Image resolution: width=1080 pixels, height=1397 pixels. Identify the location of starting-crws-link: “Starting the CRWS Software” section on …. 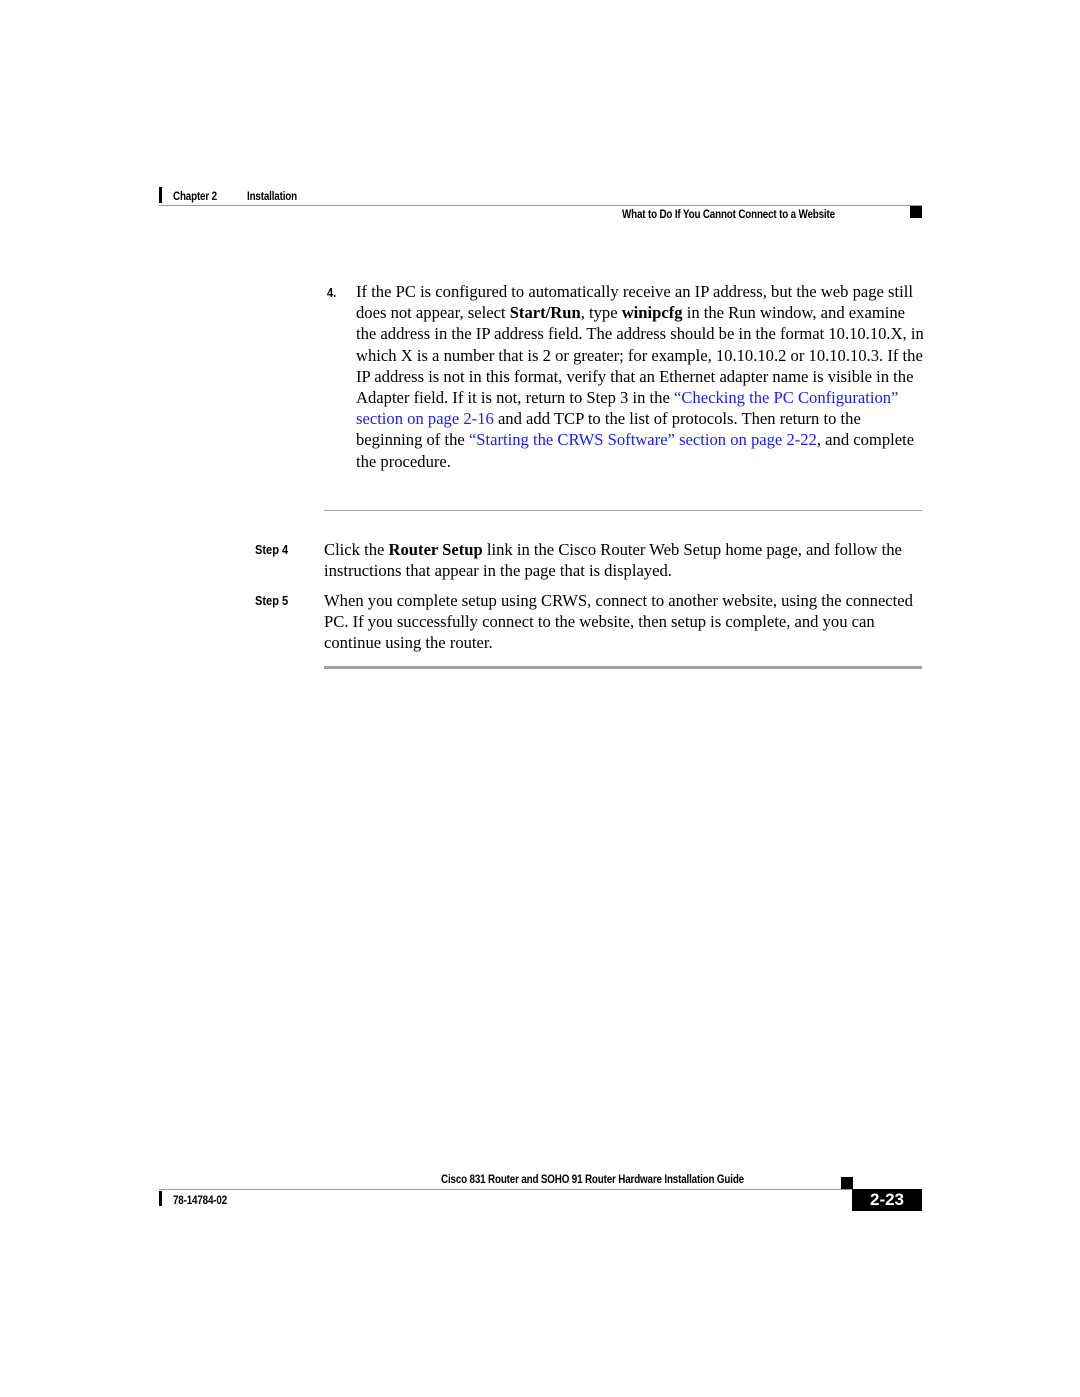
(643, 439).